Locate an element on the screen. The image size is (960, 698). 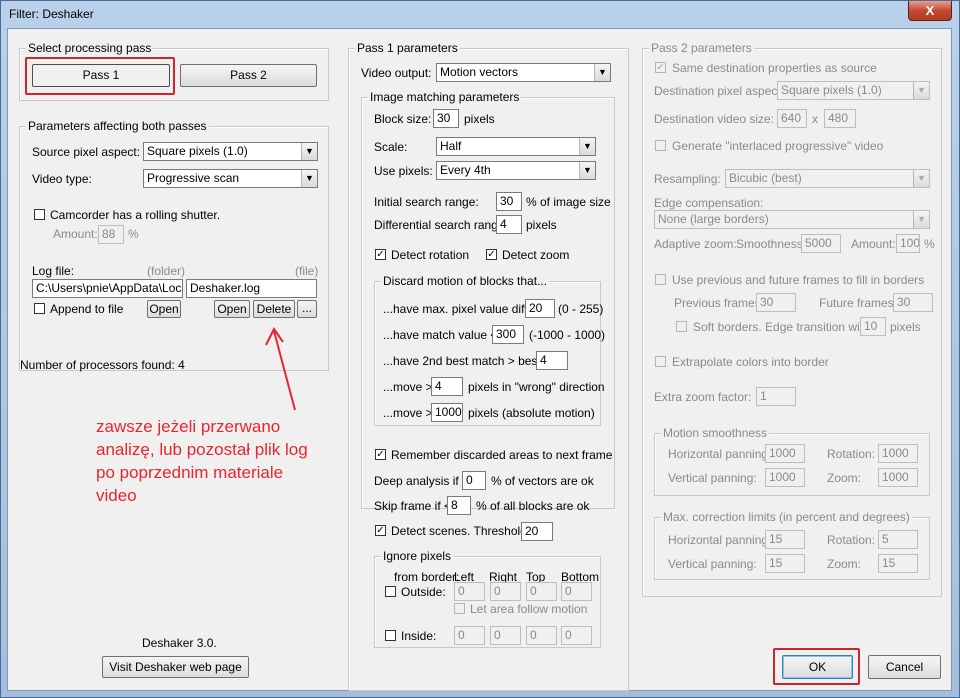
move-absolute-input: 1000 is located at coordinates (447, 412).